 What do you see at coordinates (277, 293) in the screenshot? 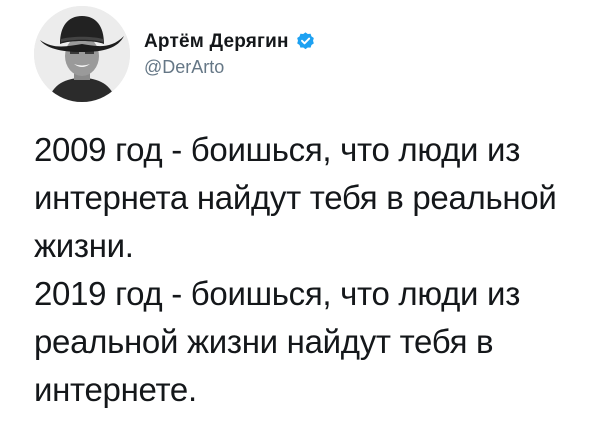
I see `tweet-text-line: 2019 год - боишься, что люди из` at bounding box center [277, 293].